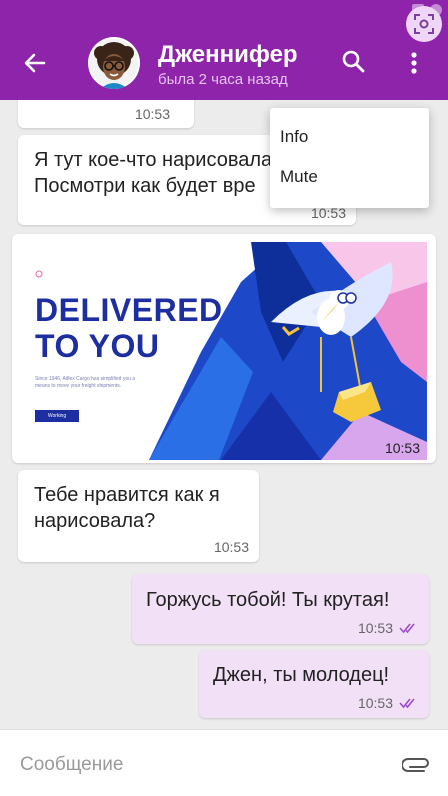  What do you see at coordinates (200, 765) in the screenshot?
I see `message-input` at bounding box center [200, 765].